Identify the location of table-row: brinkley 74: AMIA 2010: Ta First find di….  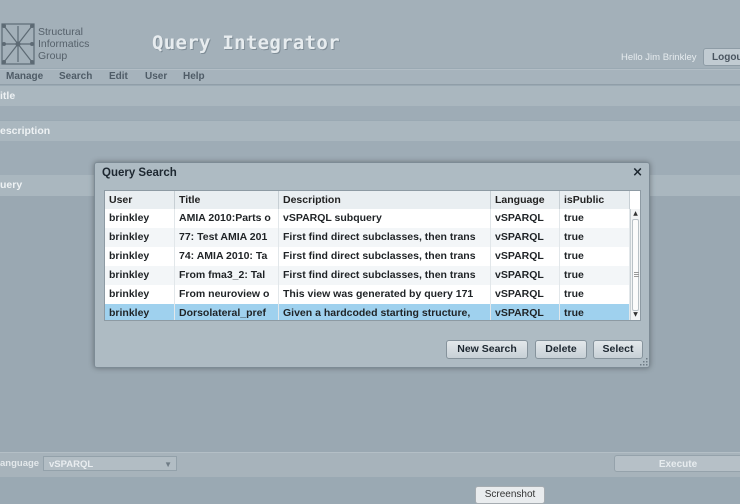
(367, 256).